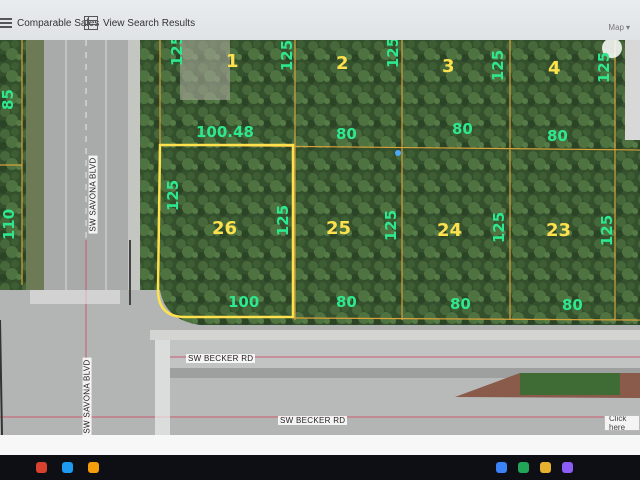 The width and height of the screenshot is (640, 480). I want to click on list-icon, so click(6, 23).